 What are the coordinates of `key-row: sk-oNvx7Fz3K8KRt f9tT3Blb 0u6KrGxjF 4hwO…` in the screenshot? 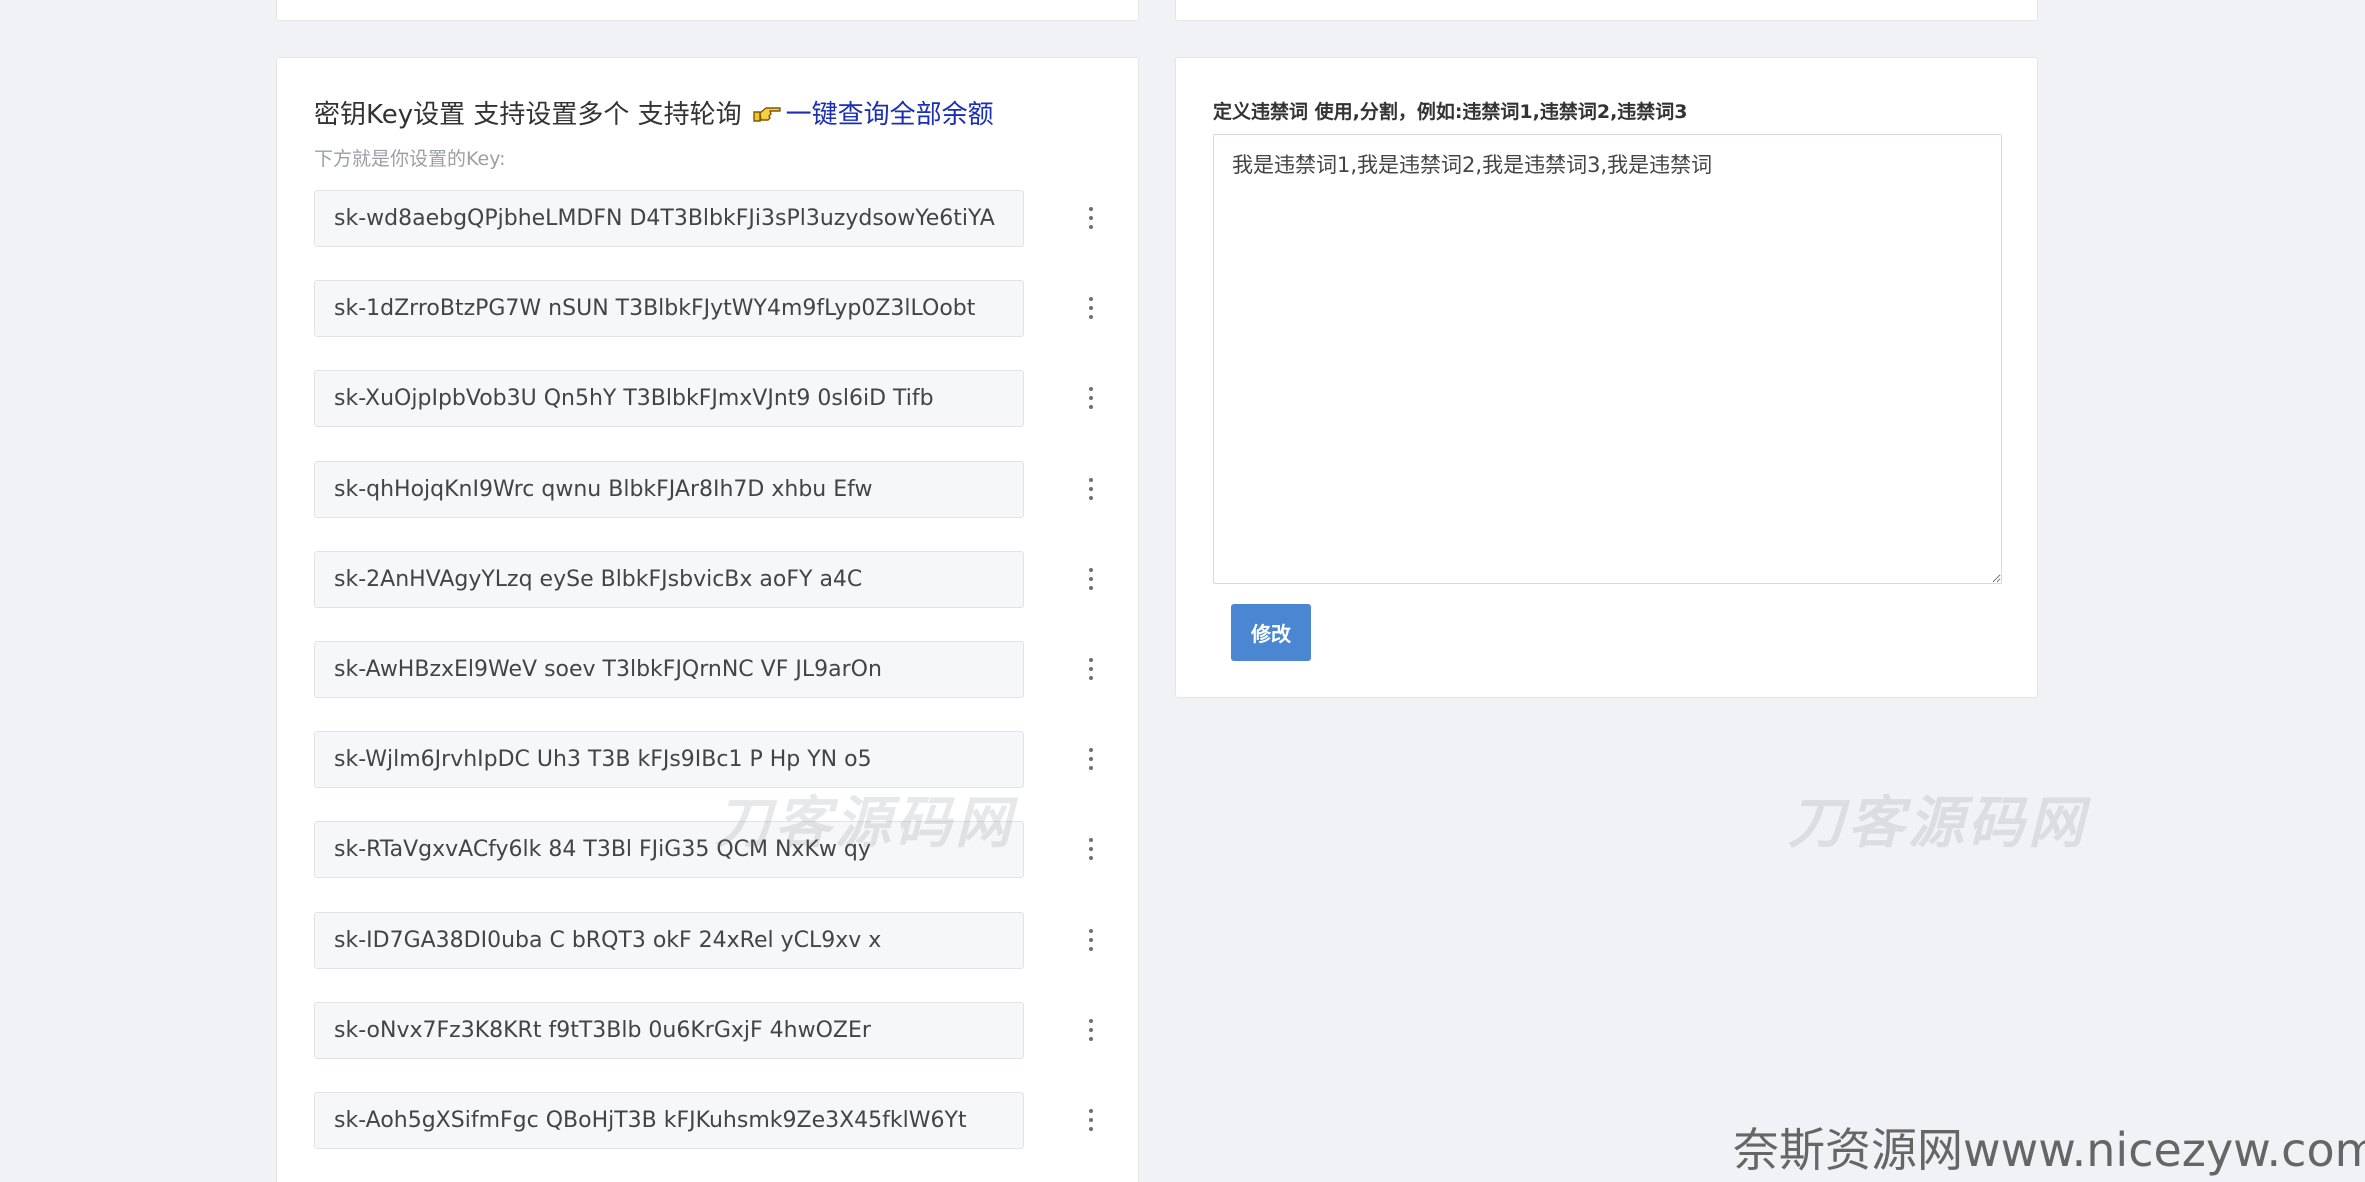 It's located at (703, 1030).